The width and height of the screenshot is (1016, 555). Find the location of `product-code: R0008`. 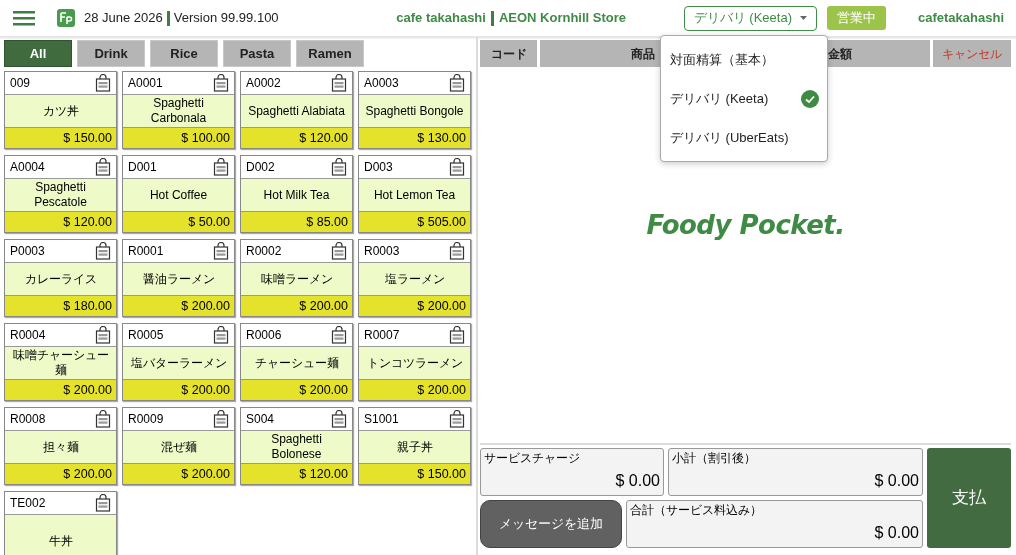

product-code: R0008 is located at coordinates (28, 419).